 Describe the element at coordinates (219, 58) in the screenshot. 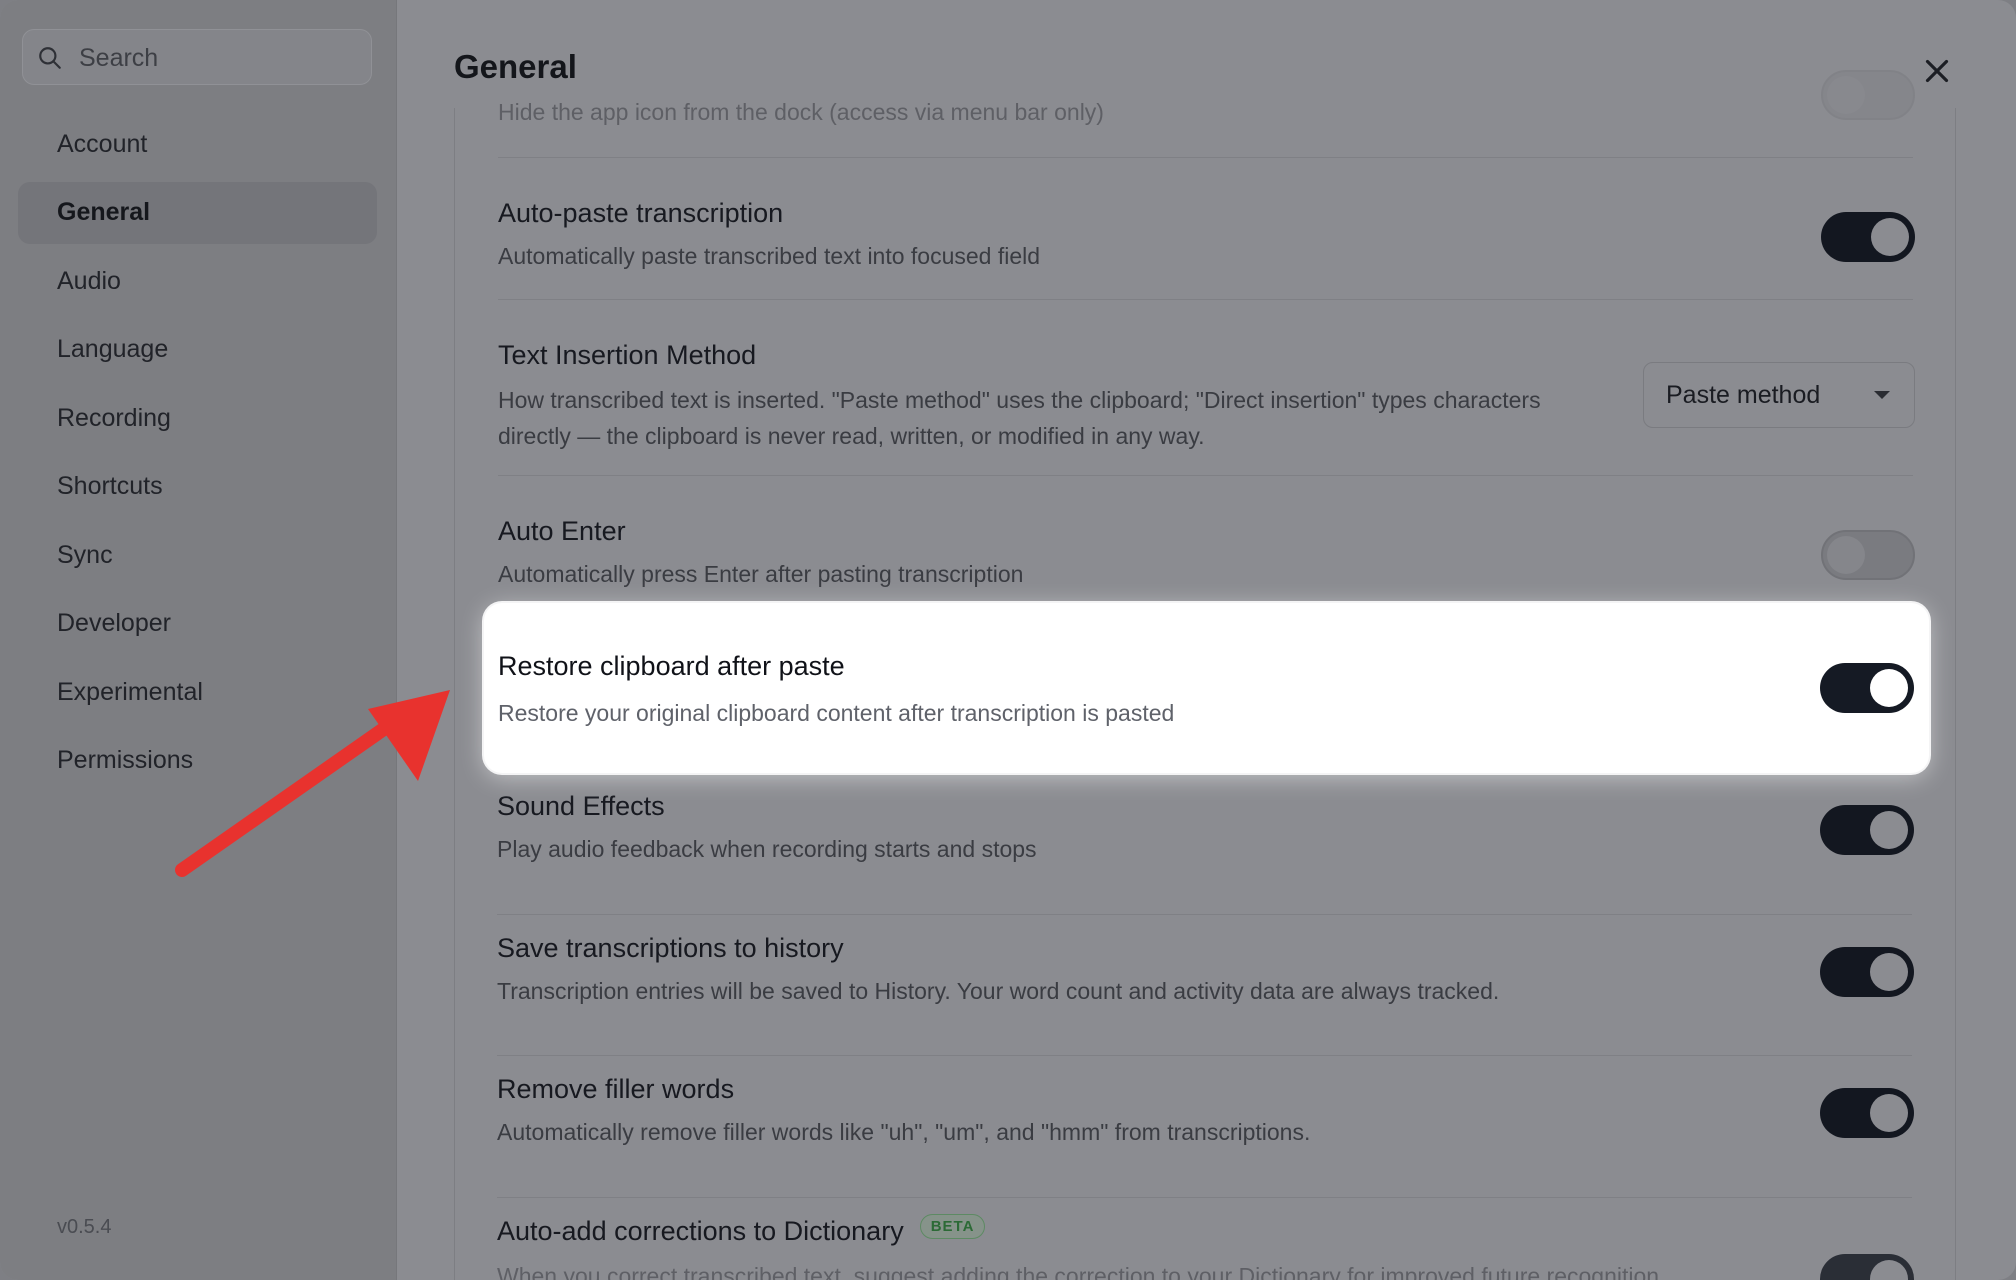

I see `search-input` at that location.